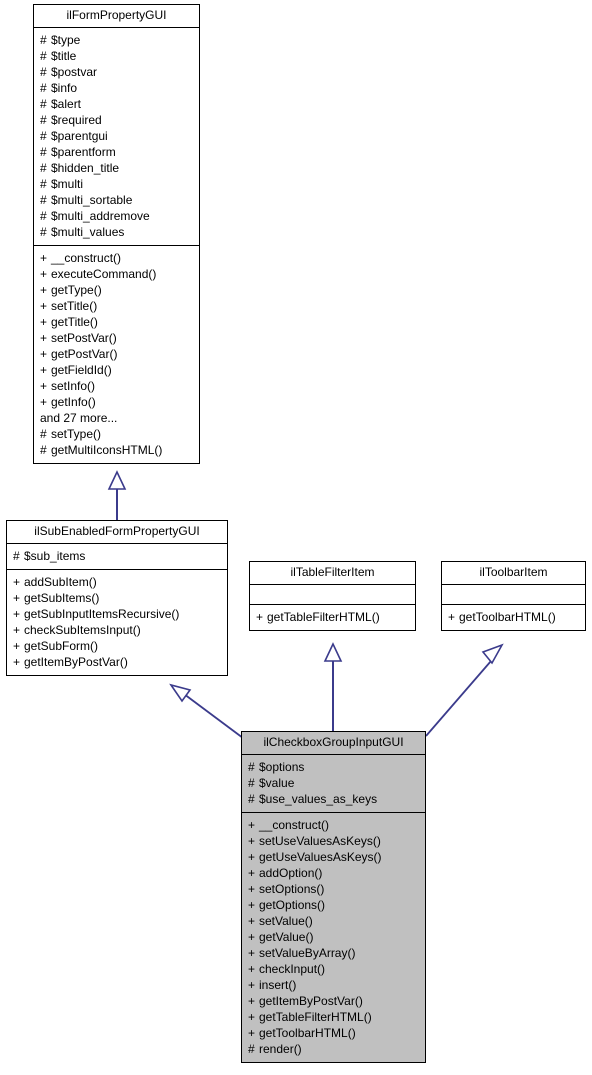  Describe the element at coordinates (334, 1049) in the screenshot. I see `class-member: # render()` at that location.